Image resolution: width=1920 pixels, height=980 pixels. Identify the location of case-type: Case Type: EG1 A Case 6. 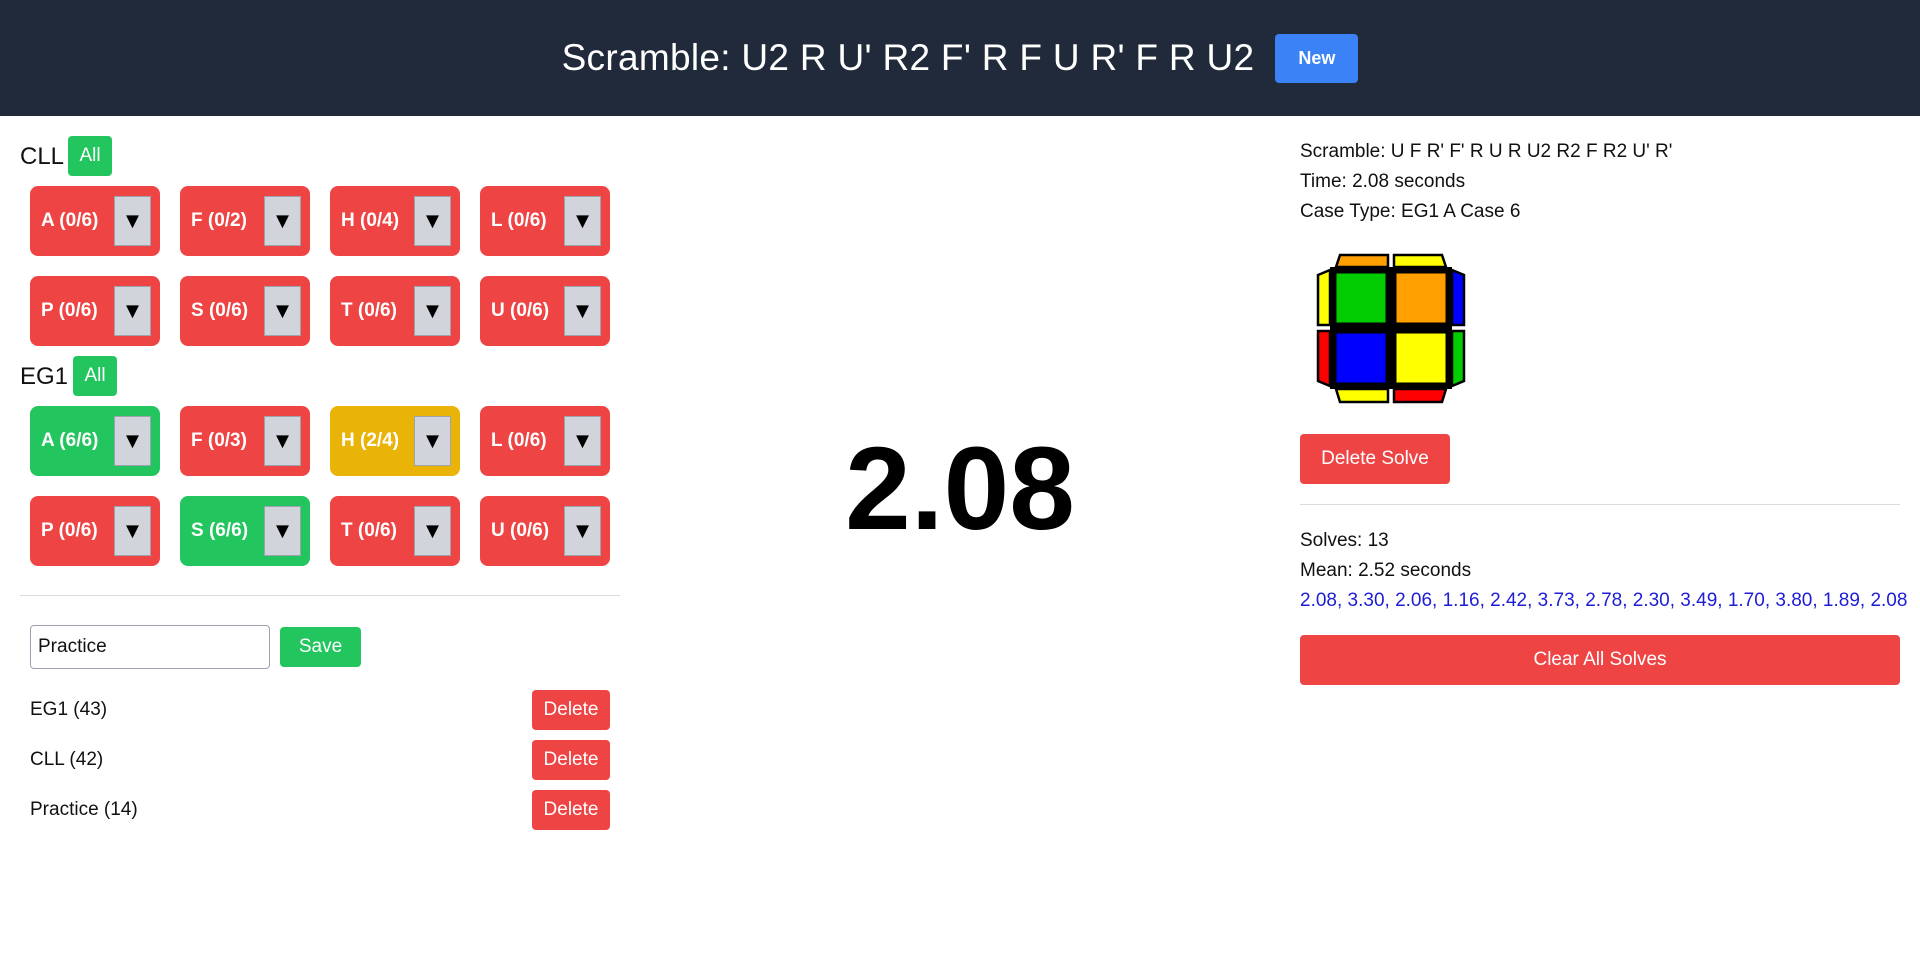
(1410, 211).